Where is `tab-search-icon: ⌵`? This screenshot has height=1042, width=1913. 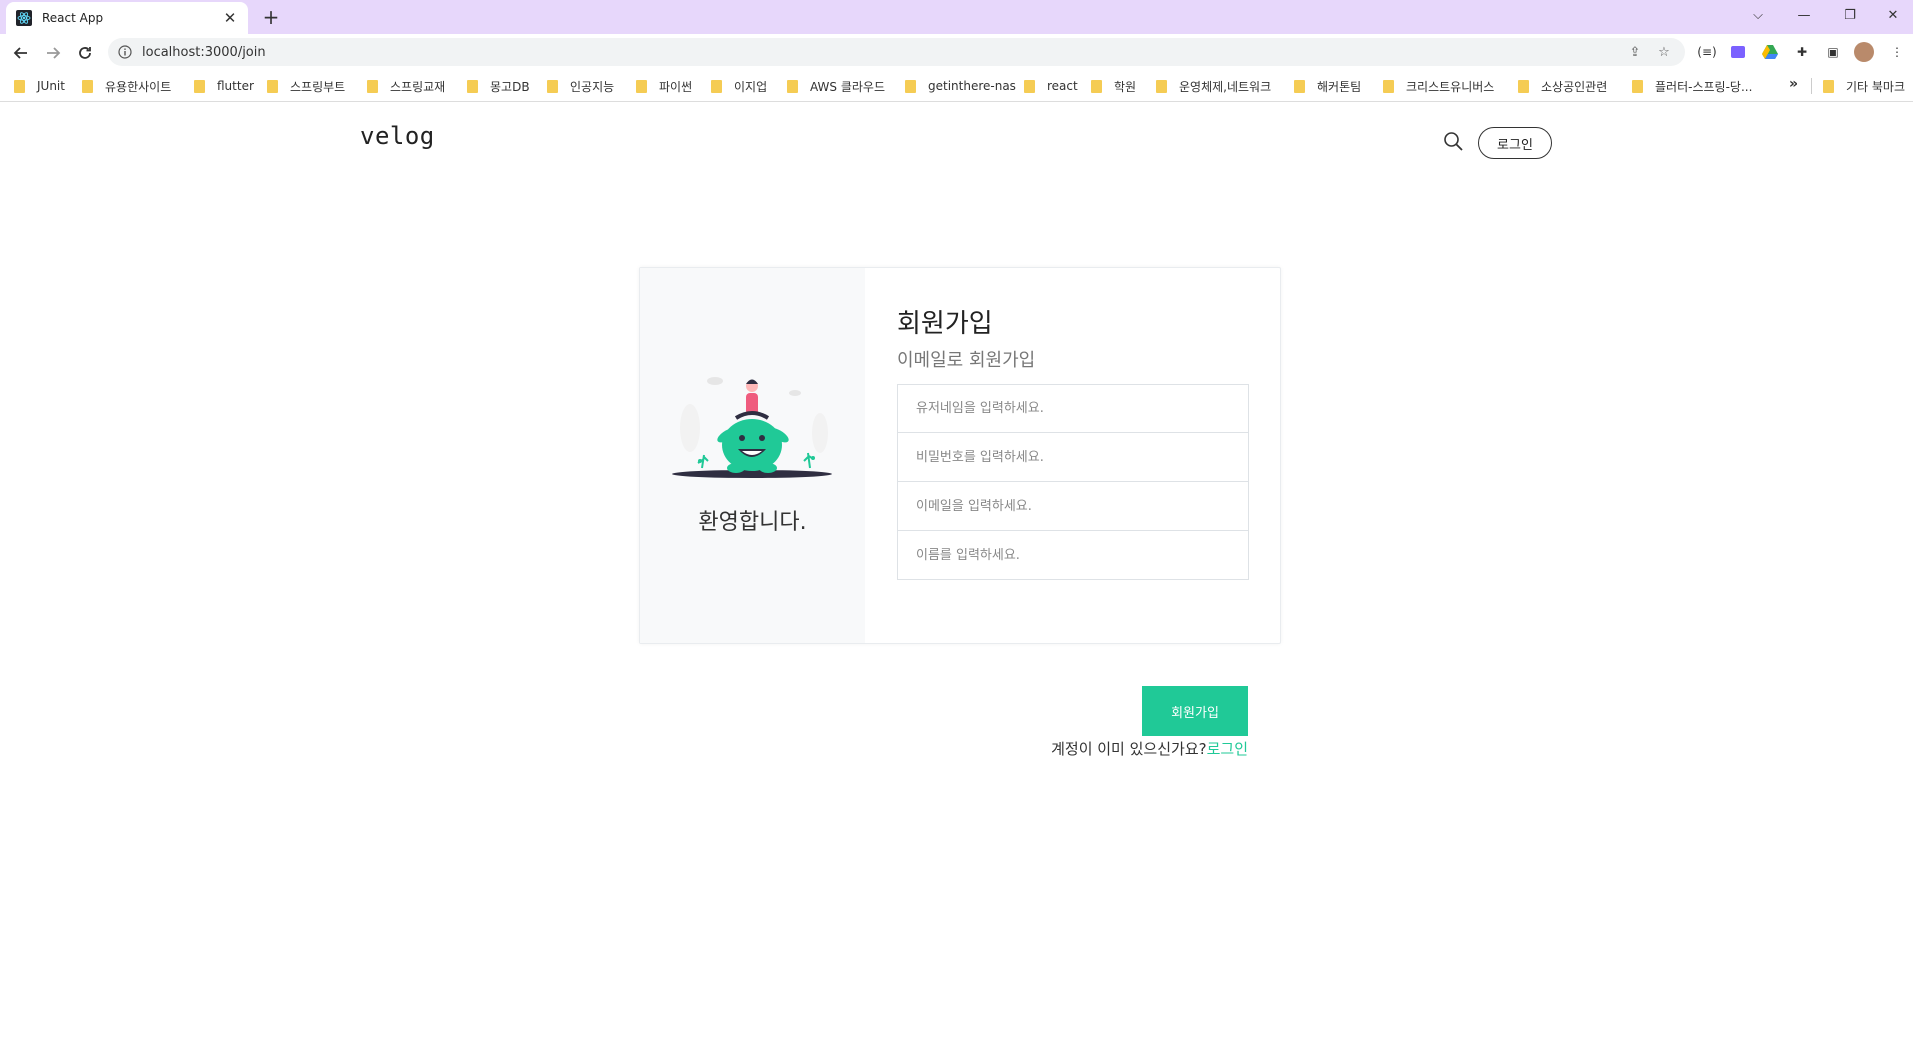 tab-search-icon: ⌵ is located at coordinates (1758, 15).